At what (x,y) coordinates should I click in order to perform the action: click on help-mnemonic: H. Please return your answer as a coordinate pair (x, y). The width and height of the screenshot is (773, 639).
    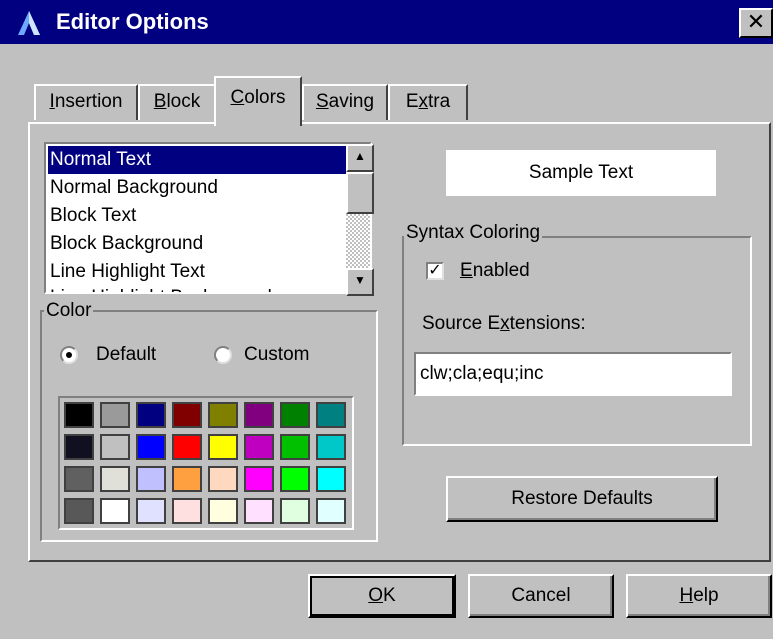
    Looking at the image, I should click on (686, 595).